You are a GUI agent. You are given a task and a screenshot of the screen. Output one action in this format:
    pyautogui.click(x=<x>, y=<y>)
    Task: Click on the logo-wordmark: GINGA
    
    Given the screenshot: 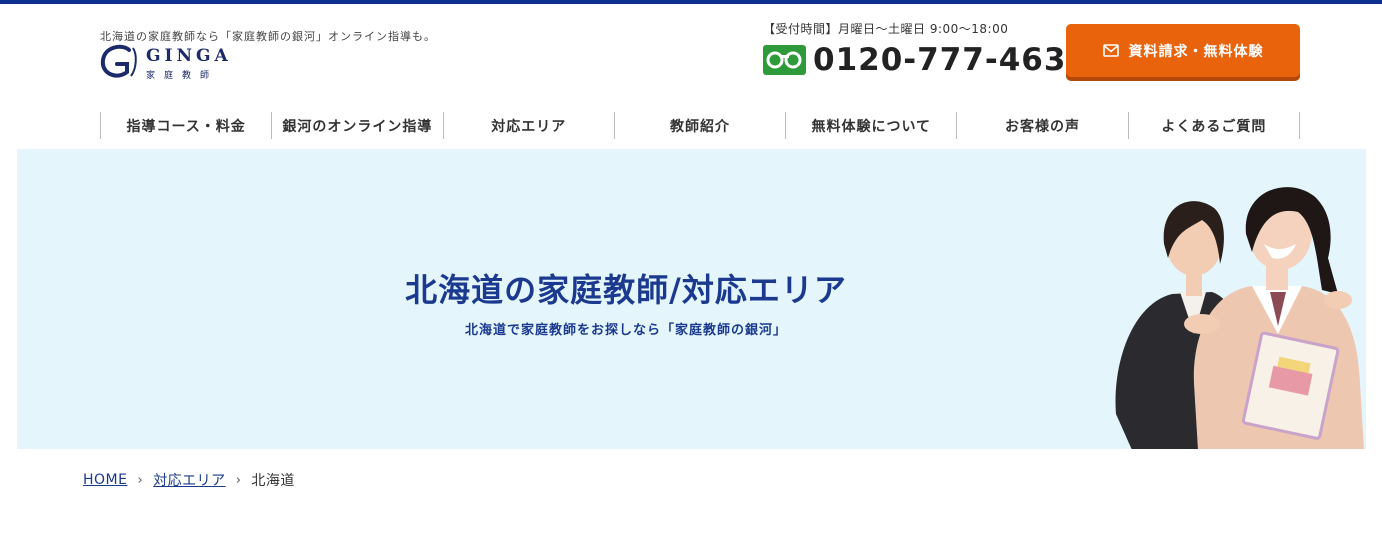 What is the action you would take?
    pyautogui.click(x=189, y=56)
    